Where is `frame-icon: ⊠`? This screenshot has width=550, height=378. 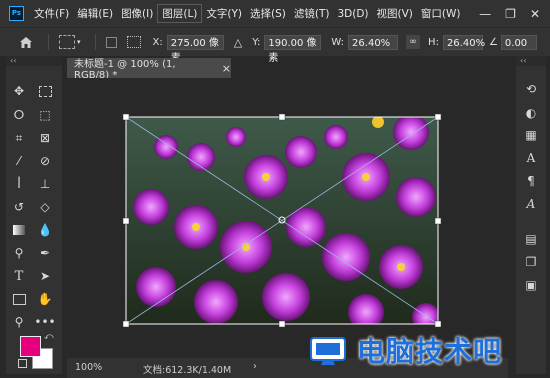
frame-icon: ⊠ is located at coordinates (45, 138).